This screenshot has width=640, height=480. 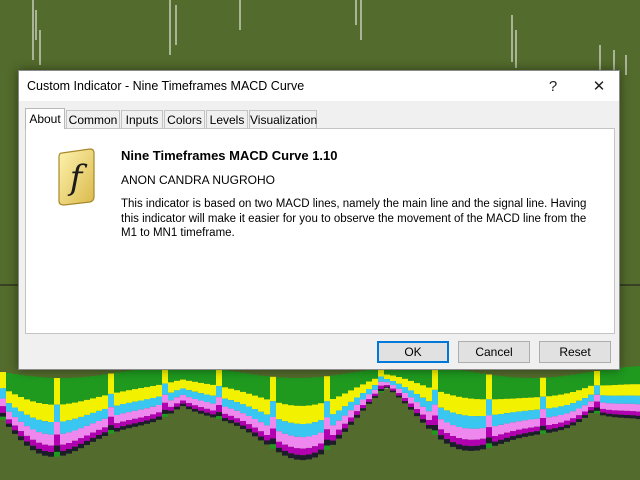 I want to click on tab-about: About, so click(x=45, y=118).